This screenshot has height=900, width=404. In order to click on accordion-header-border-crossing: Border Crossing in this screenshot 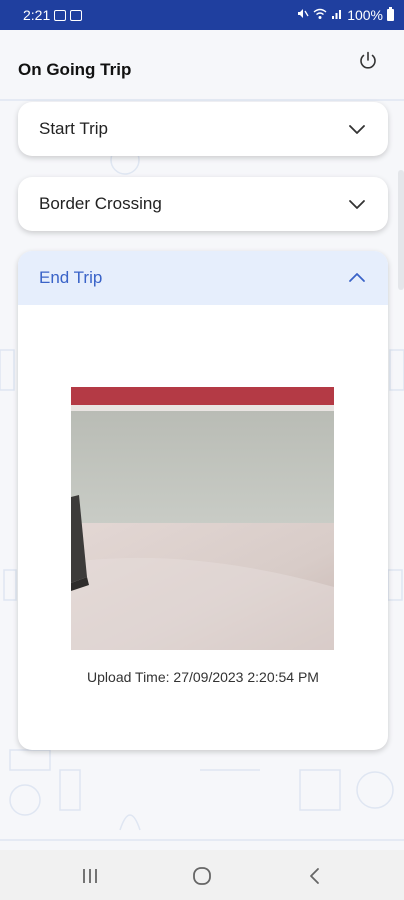, I will do `click(203, 204)`.